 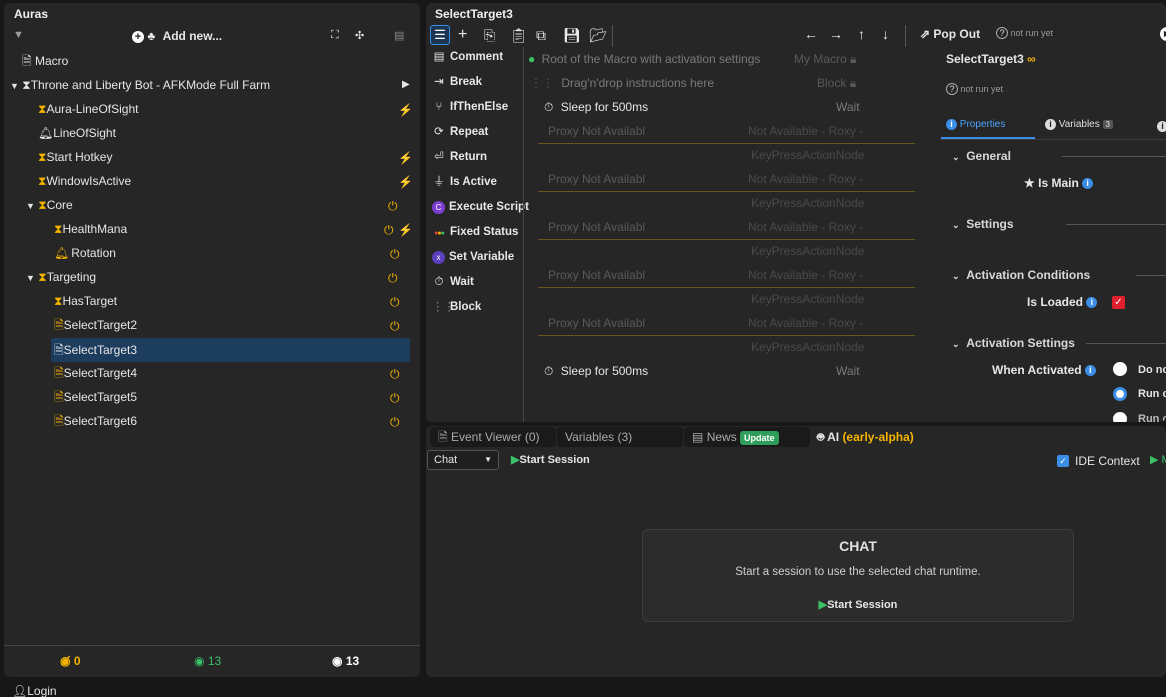 I want to click on hidden-count: ◉̸ 0, so click(x=70, y=661).